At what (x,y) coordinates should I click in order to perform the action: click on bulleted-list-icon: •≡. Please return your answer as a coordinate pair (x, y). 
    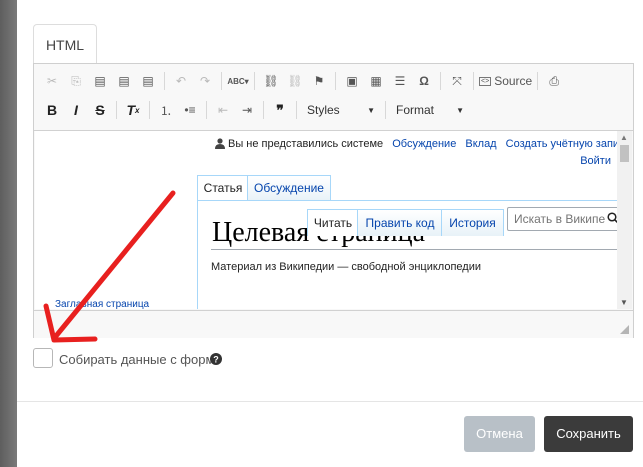
    Looking at the image, I should click on (190, 110).